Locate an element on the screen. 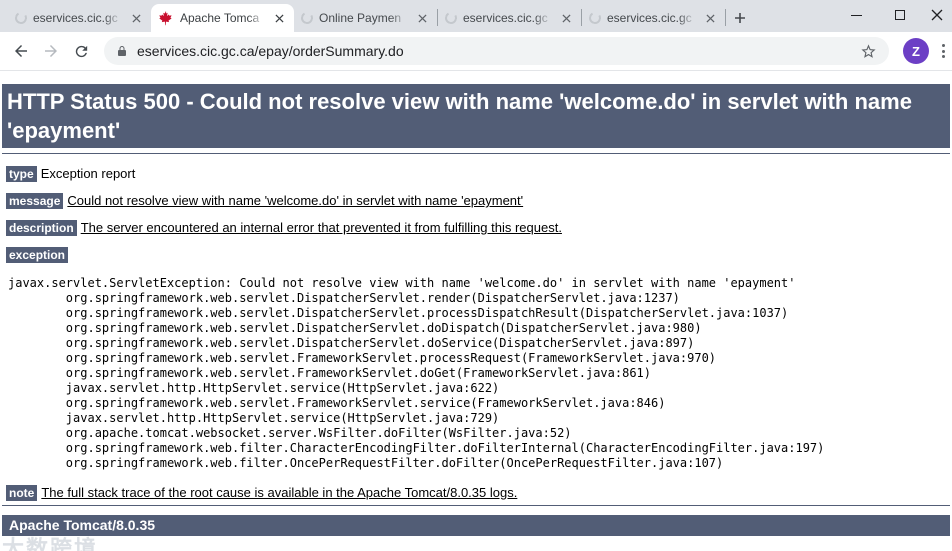 The height and width of the screenshot is (551, 952). type-label: type is located at coordinates (21, 174).